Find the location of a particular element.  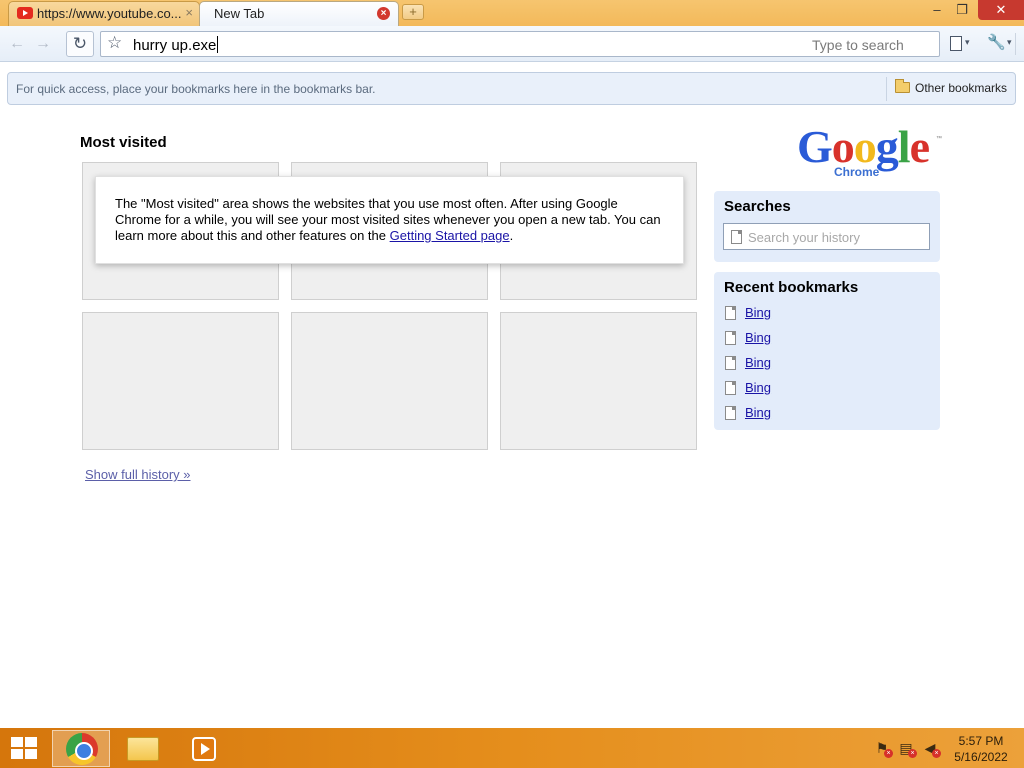

muted-badge-icon: × is located at coordinates (936, 753).